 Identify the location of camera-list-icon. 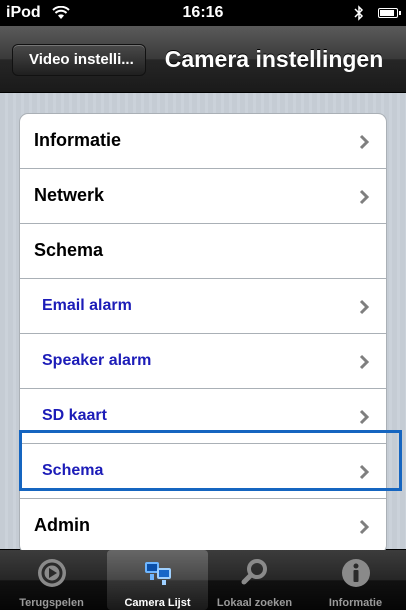
(157, 573).